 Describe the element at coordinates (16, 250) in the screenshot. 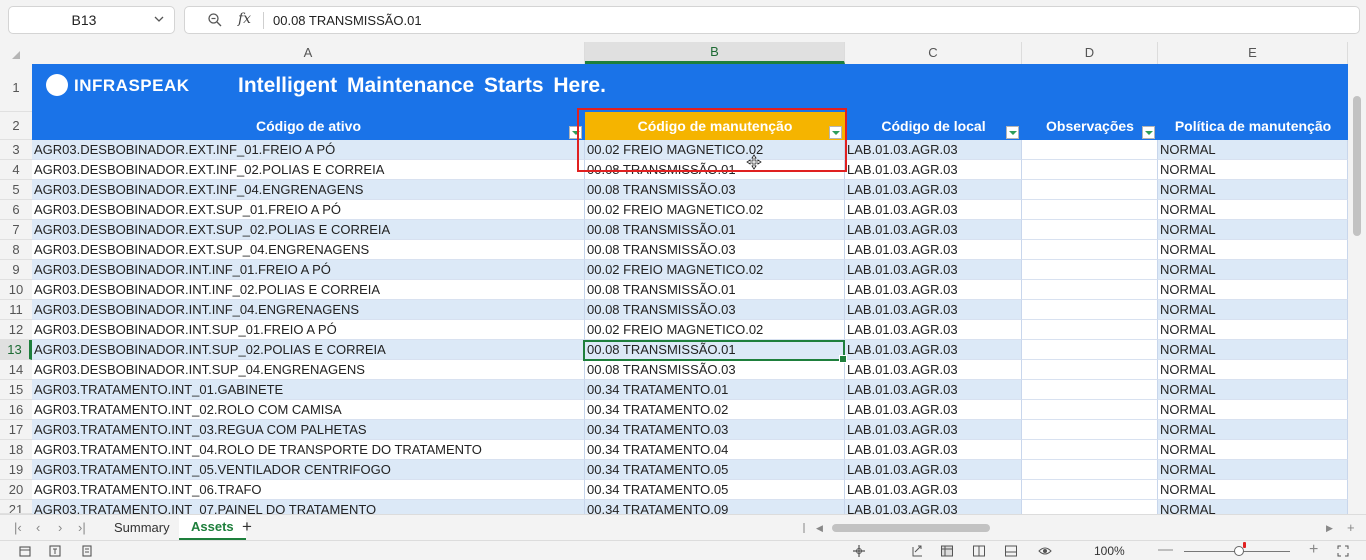

I see `row-header: 8` at that location.